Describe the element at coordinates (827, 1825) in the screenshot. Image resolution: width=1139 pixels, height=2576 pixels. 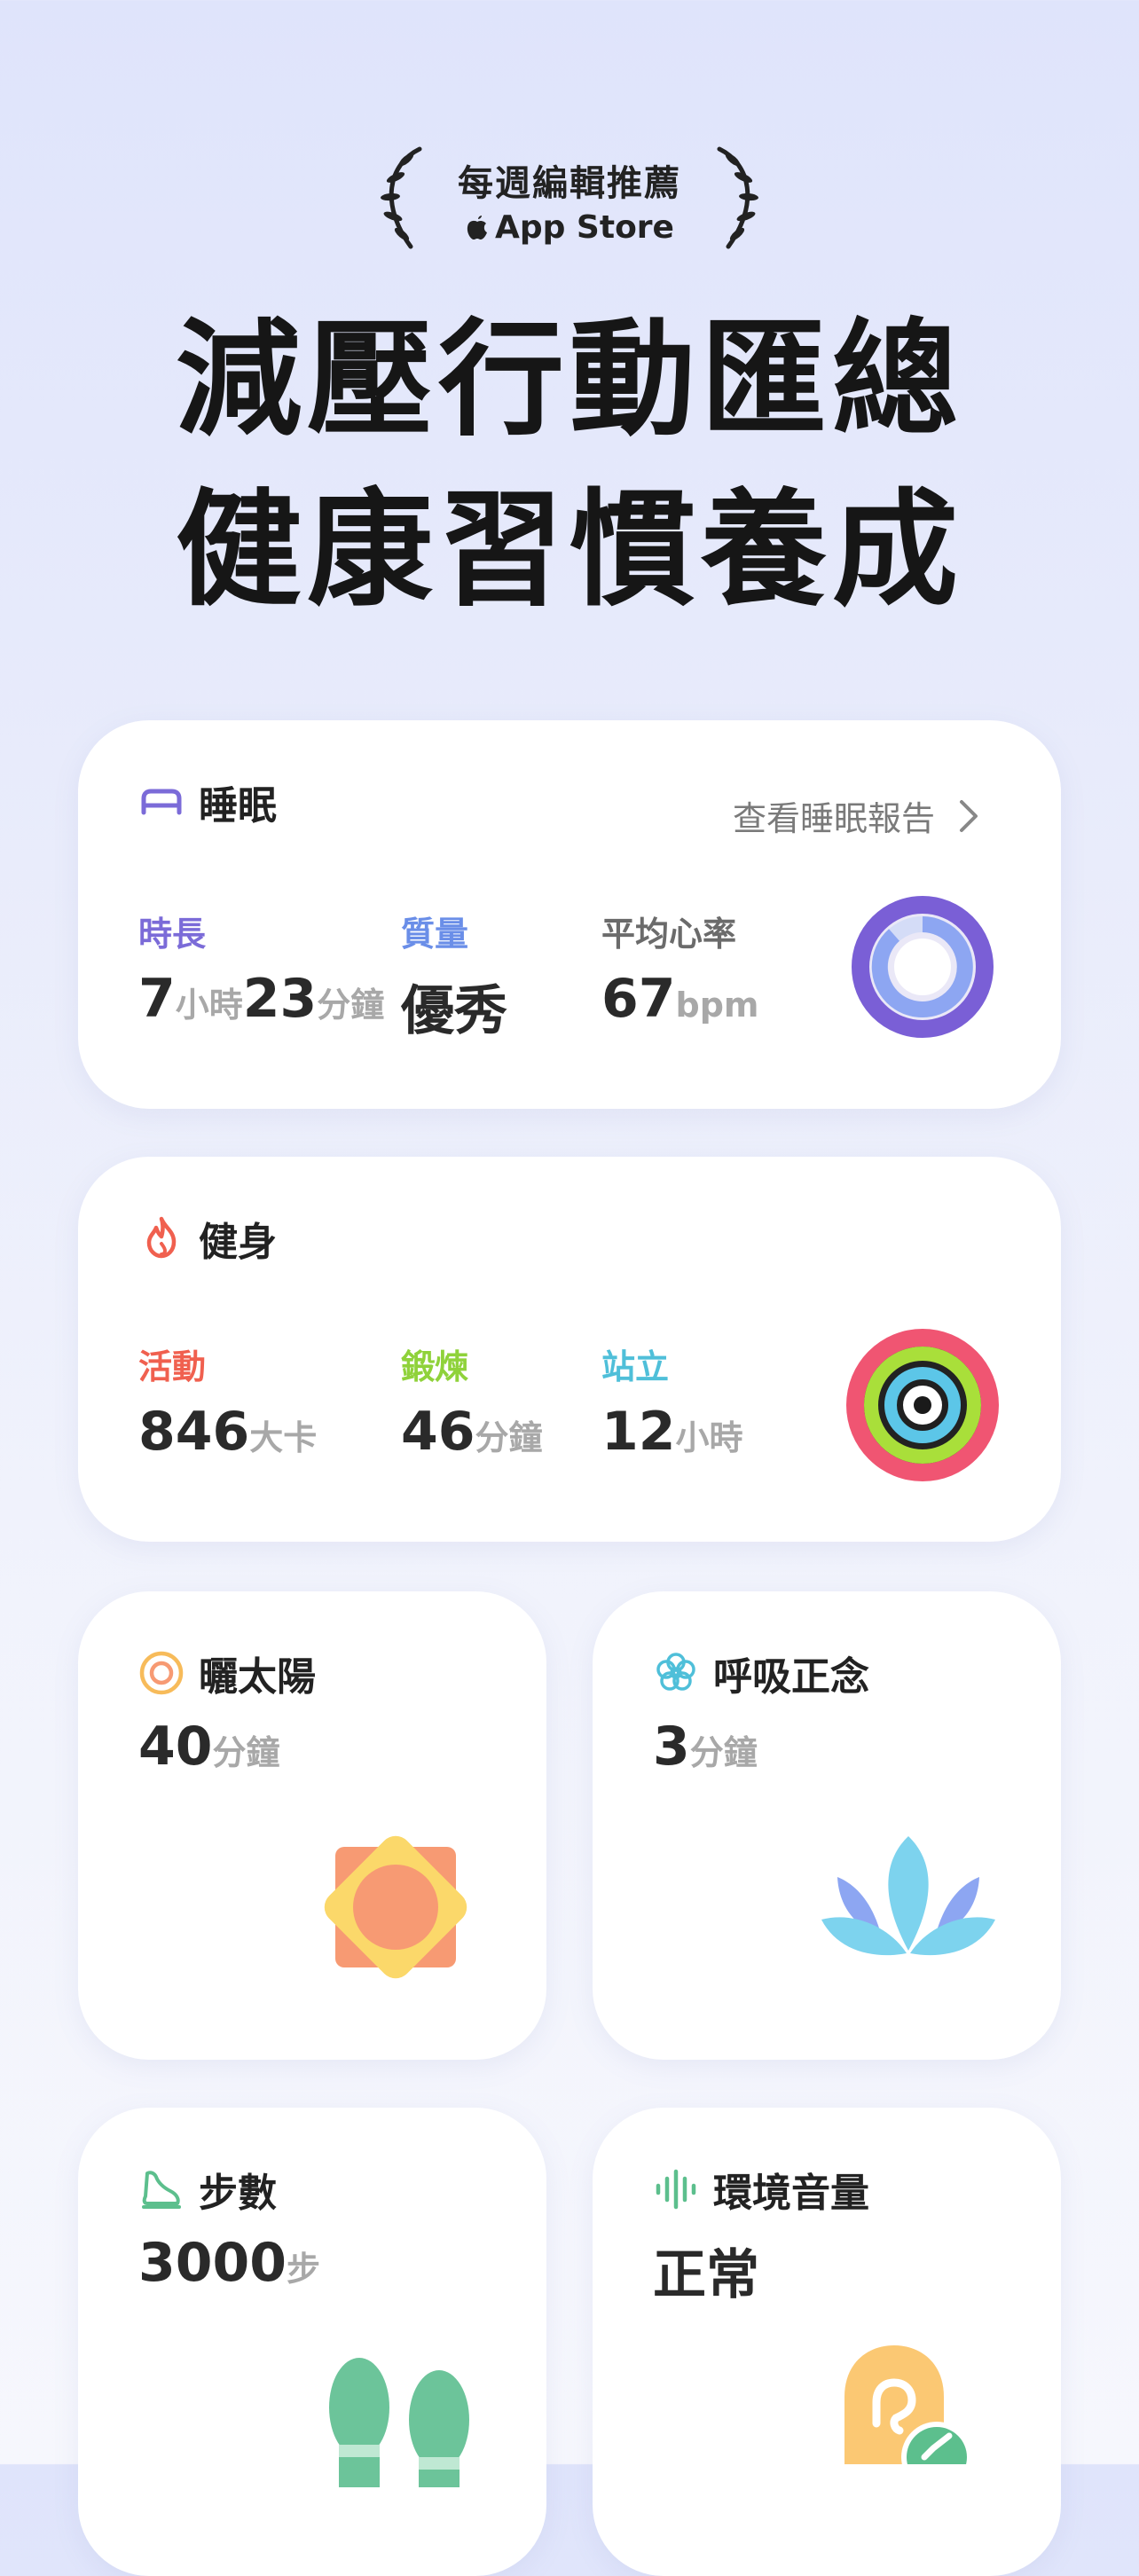
I see `breath-card: 呼吸正念 3分鐘` at that location.